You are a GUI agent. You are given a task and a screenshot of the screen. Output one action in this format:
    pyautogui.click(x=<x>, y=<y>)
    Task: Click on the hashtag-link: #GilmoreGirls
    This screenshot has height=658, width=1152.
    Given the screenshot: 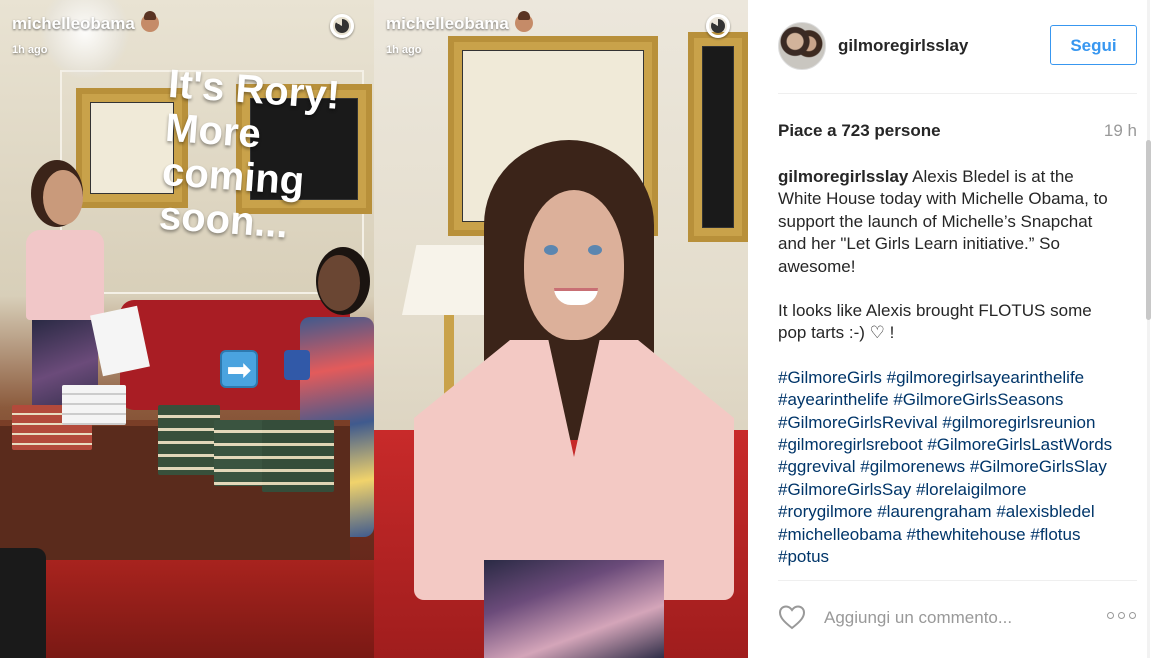 What is the action you would take?
    pyautogui.click(x=830, y=377)
    